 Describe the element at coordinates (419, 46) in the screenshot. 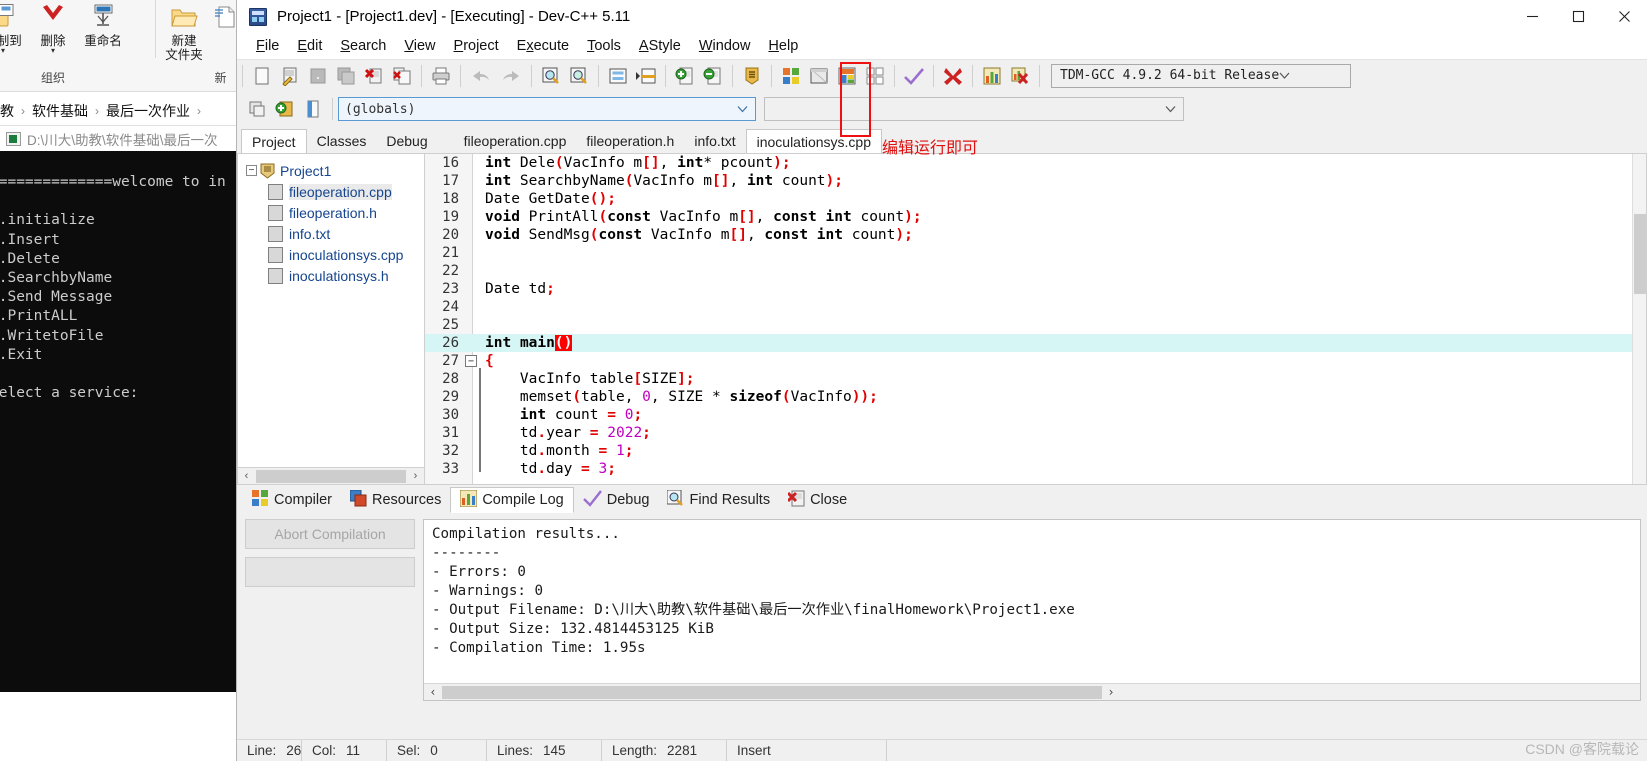

I see `menu-view: View` at that location.